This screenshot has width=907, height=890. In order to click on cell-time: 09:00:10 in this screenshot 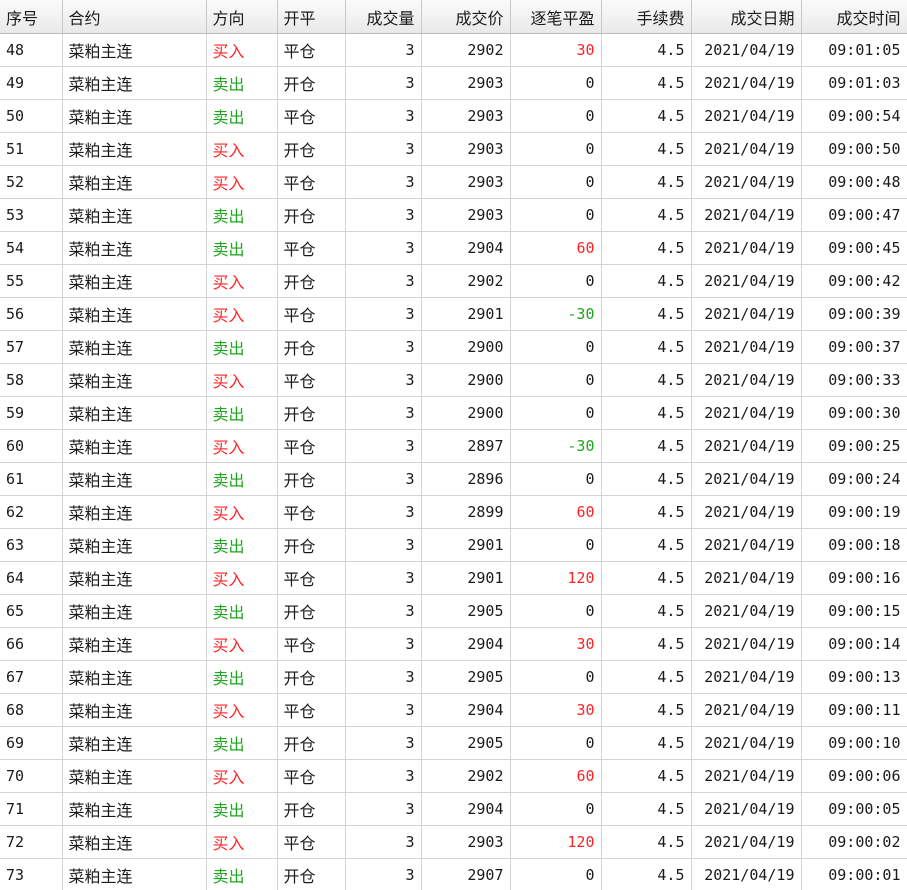, I will do `click(854, 743)`.